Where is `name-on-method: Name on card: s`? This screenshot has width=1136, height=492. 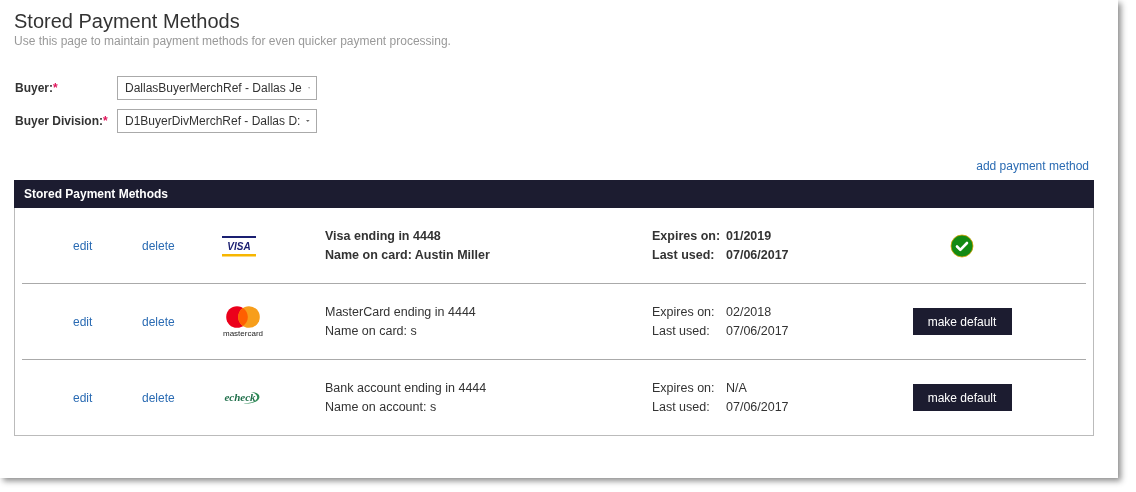
name-on-method: Name on card: s is located at coordinates (371, 331).